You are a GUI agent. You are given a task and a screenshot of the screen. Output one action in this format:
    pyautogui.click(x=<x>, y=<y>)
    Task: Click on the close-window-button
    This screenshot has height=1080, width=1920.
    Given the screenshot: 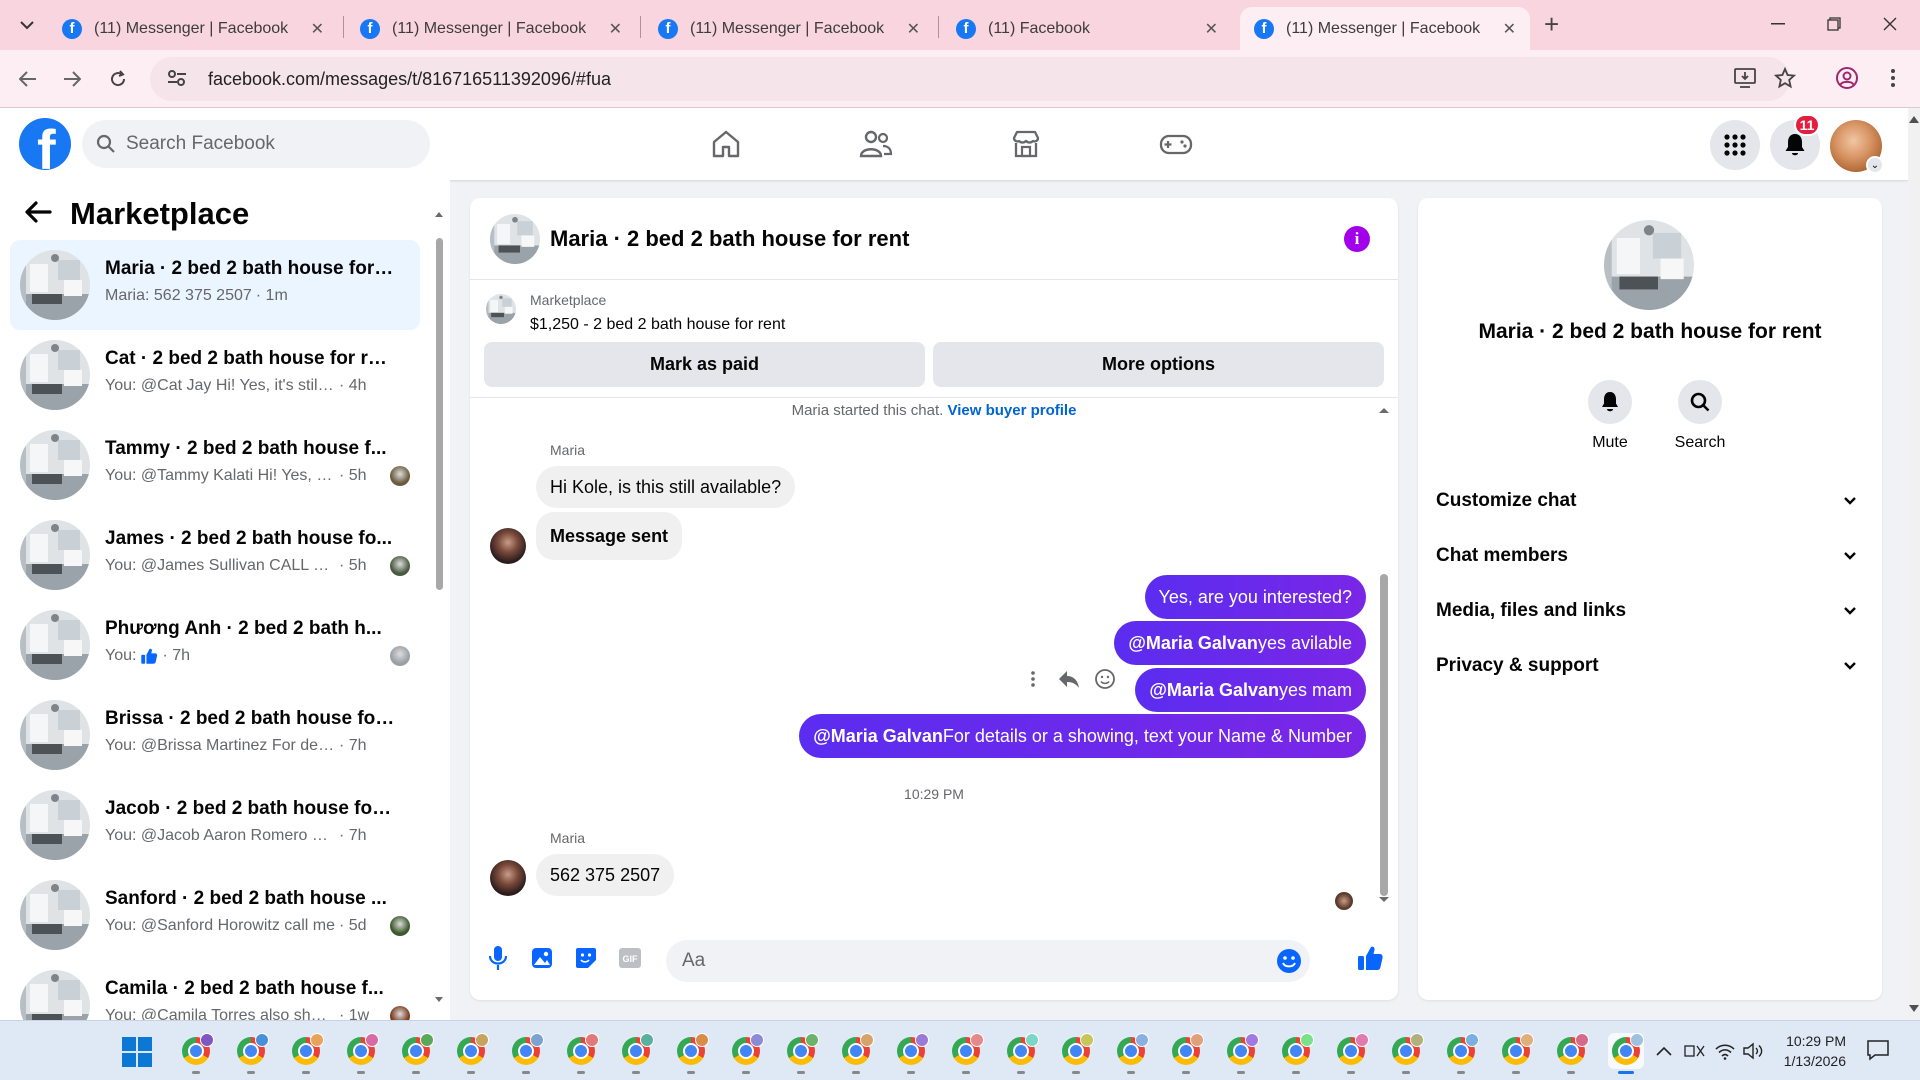 What is the action you would take?
    pyautogui.click(x=1890, y=24)
    